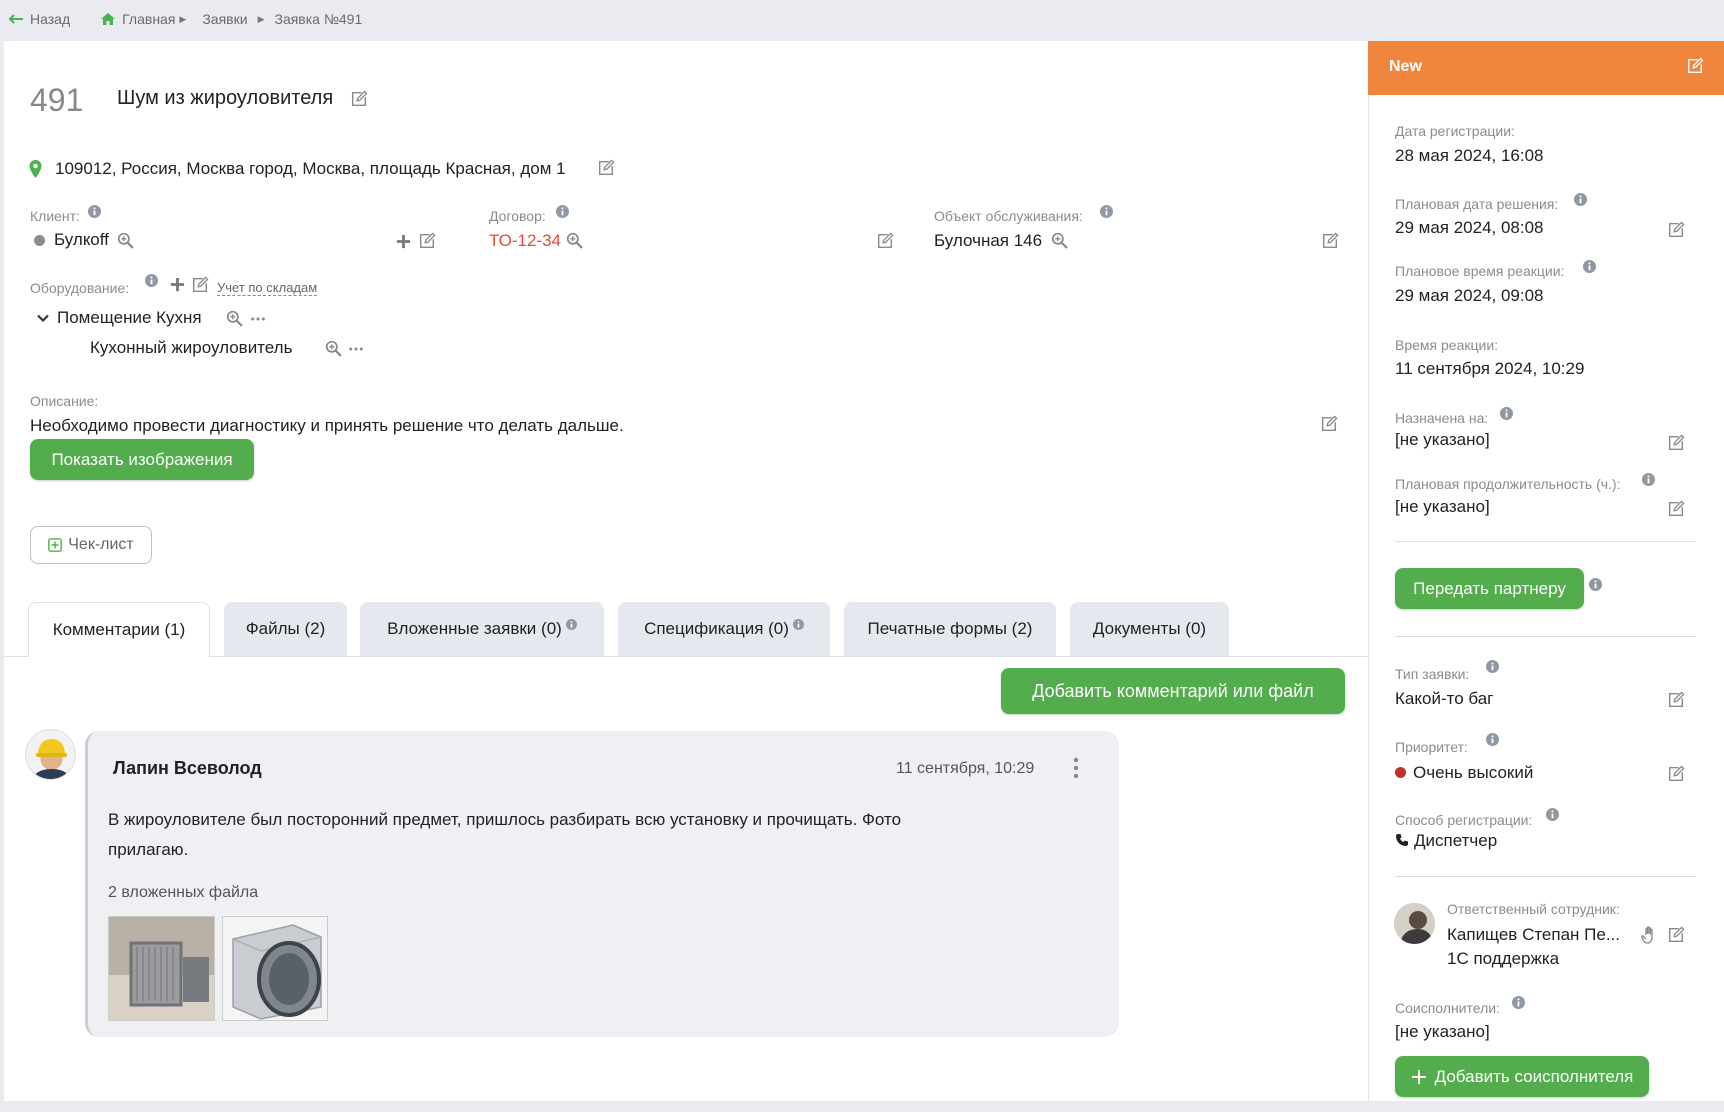  Describe the element at coordinates (1329, 424) in the screenshot. I see `description-edit-icon` at that location.